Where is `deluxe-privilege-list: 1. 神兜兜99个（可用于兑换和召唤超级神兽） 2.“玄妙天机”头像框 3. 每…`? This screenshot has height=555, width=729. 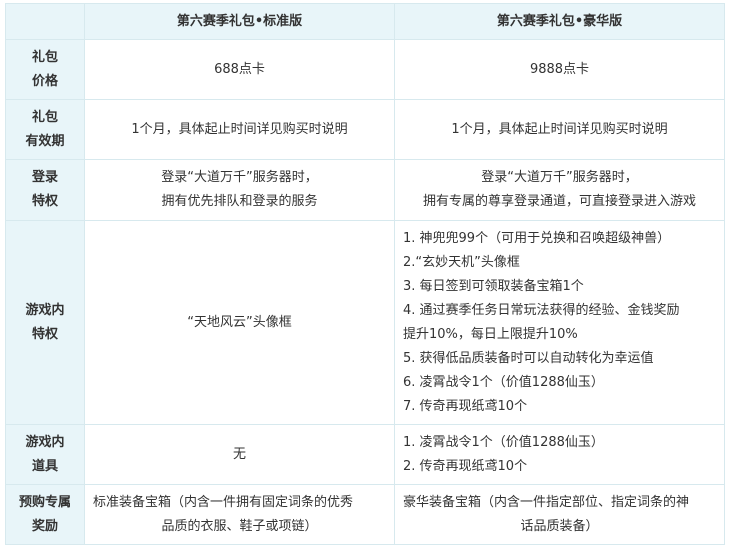 deluxe-privilege-list: 1. 神兜兜99个（可用于兑换和召唤超级神兽） 2.“玄妙天机”头像框 3. 每… is located at coordinates (559, 323).